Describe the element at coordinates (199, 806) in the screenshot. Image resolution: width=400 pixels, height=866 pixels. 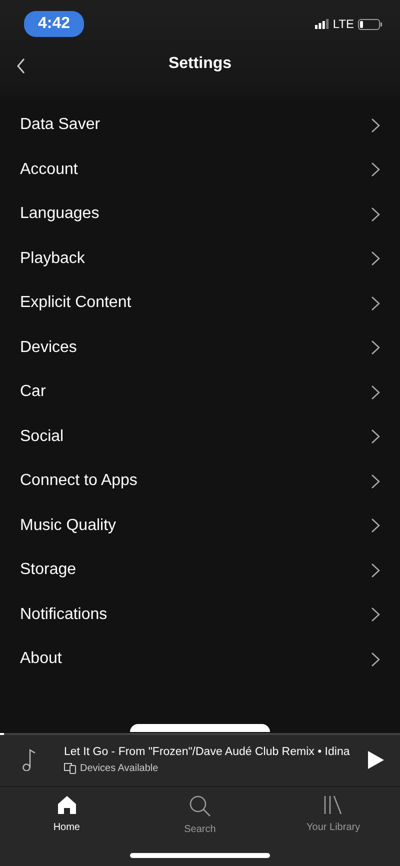
I see `search-icon` at that location.